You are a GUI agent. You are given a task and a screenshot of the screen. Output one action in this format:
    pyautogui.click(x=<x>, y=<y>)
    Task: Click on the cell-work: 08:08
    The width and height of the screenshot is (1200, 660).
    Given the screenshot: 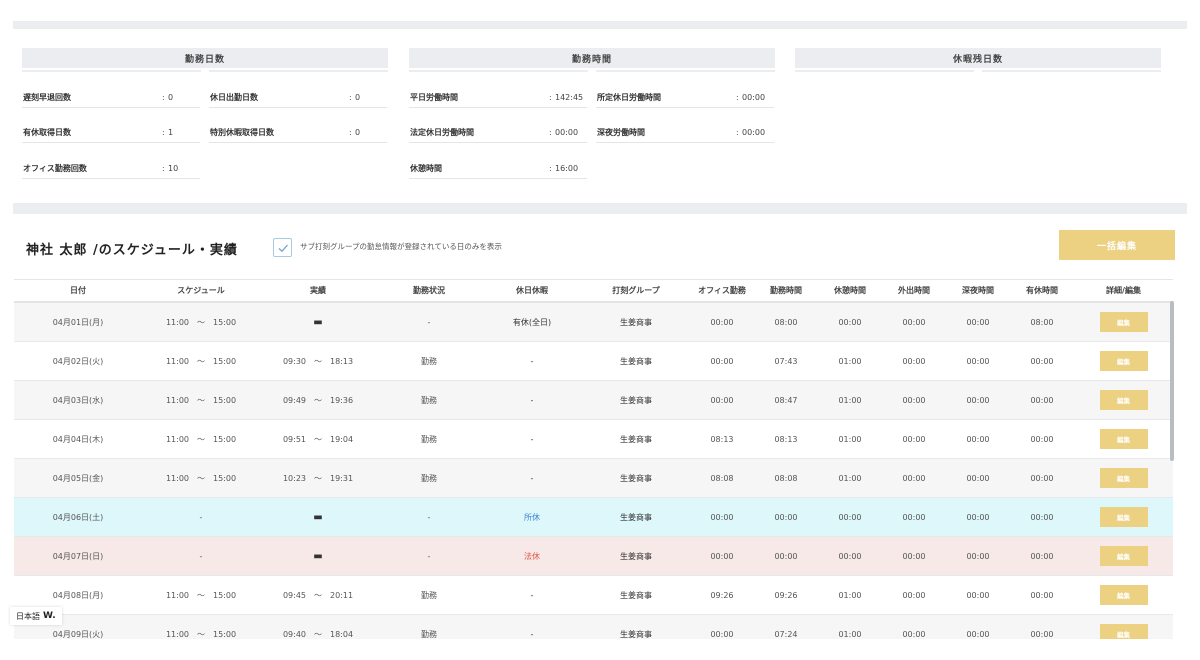 What is the action you would take?
    pyautogui.click(x=786, y=478)
    